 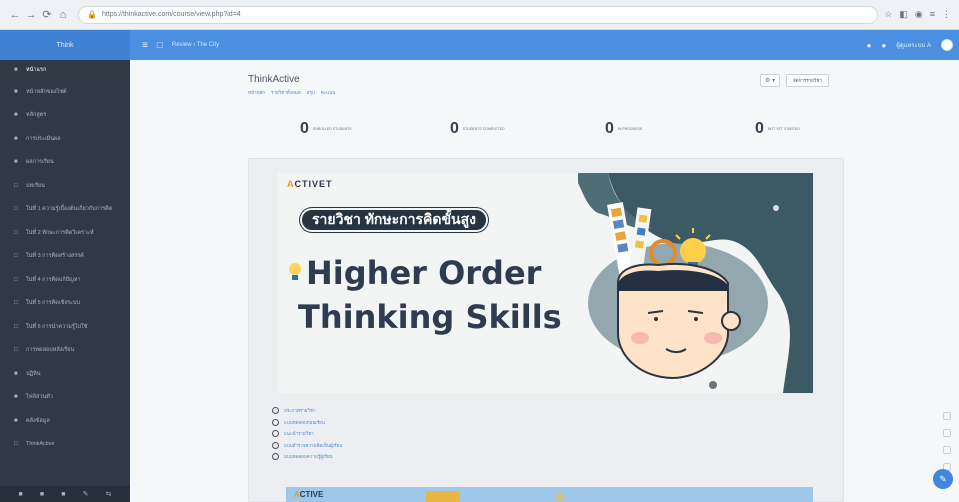 I want to click on browser-action-icons: ☆ ◧ ◉ ≡ ⋮, so click(x=917, y=14).